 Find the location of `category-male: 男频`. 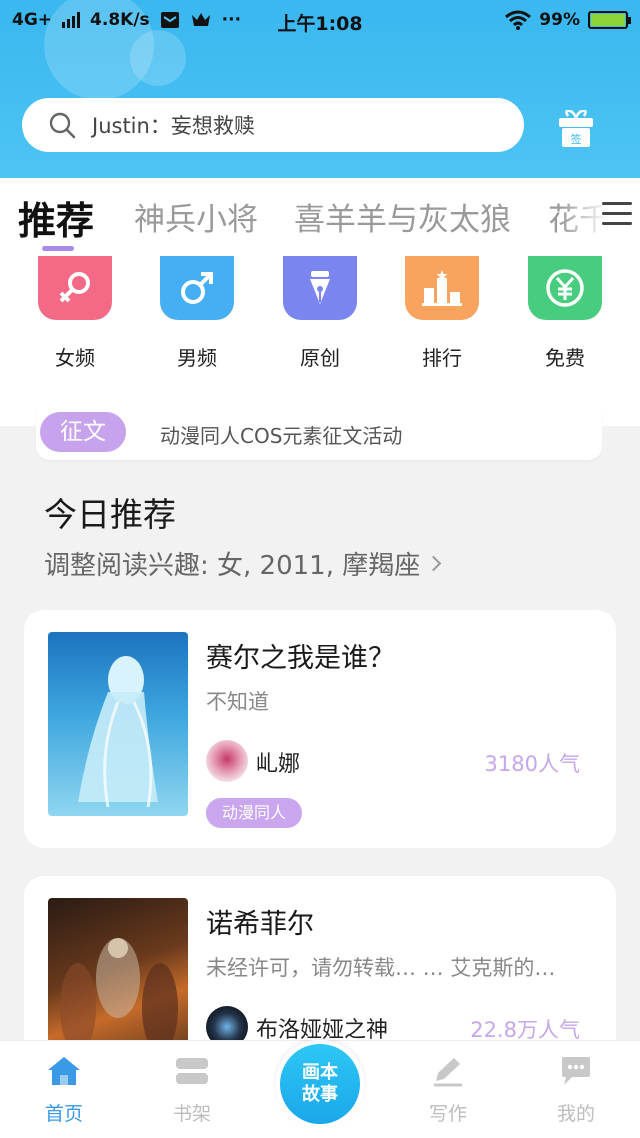

category-male: 男频 is located at coordinates (197, 313).